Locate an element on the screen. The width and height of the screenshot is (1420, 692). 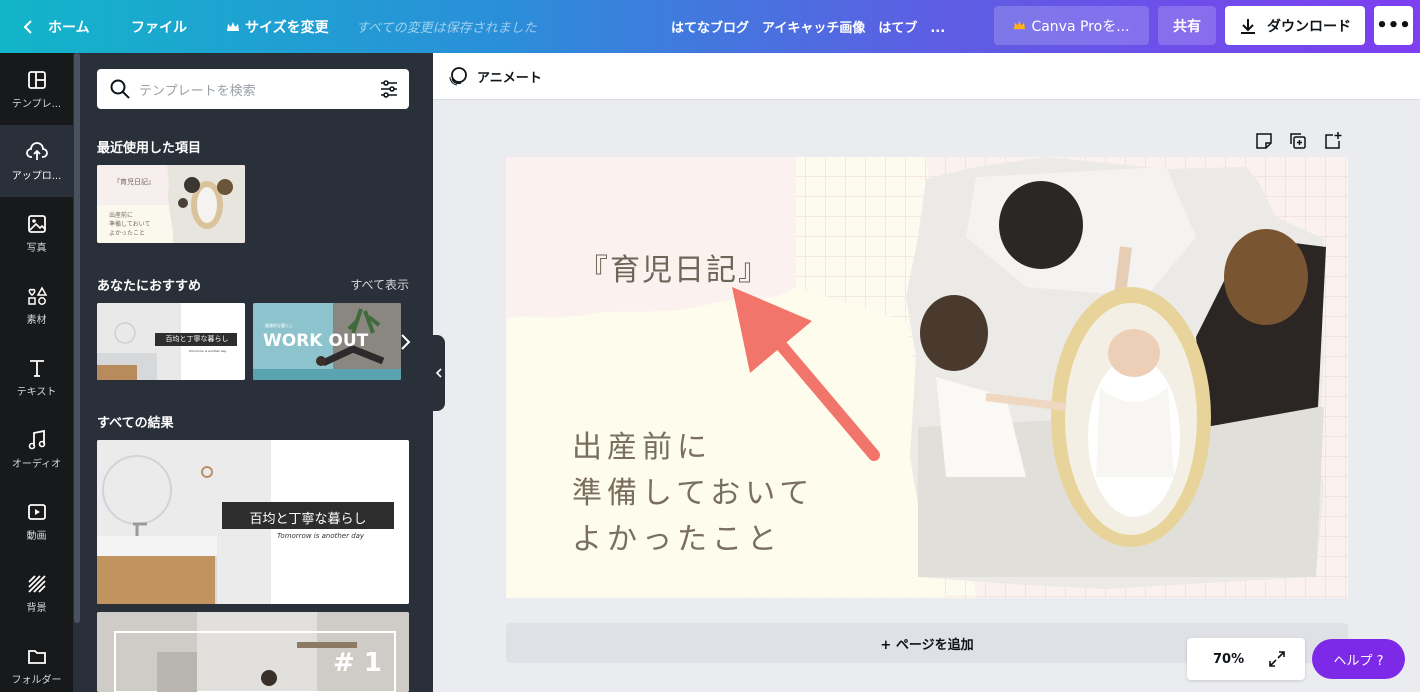
design-title-text: 『育児日記』 is located at coordinates (674, 267).